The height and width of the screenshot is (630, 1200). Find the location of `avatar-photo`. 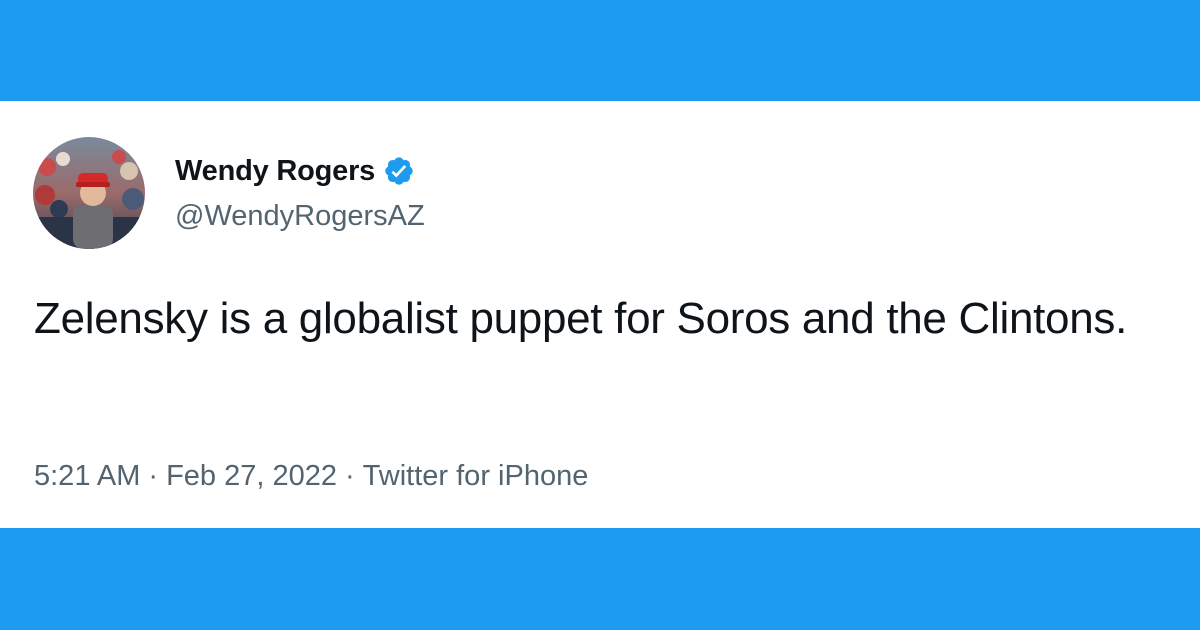

avatar-photo is located at coordinates (89, 193).